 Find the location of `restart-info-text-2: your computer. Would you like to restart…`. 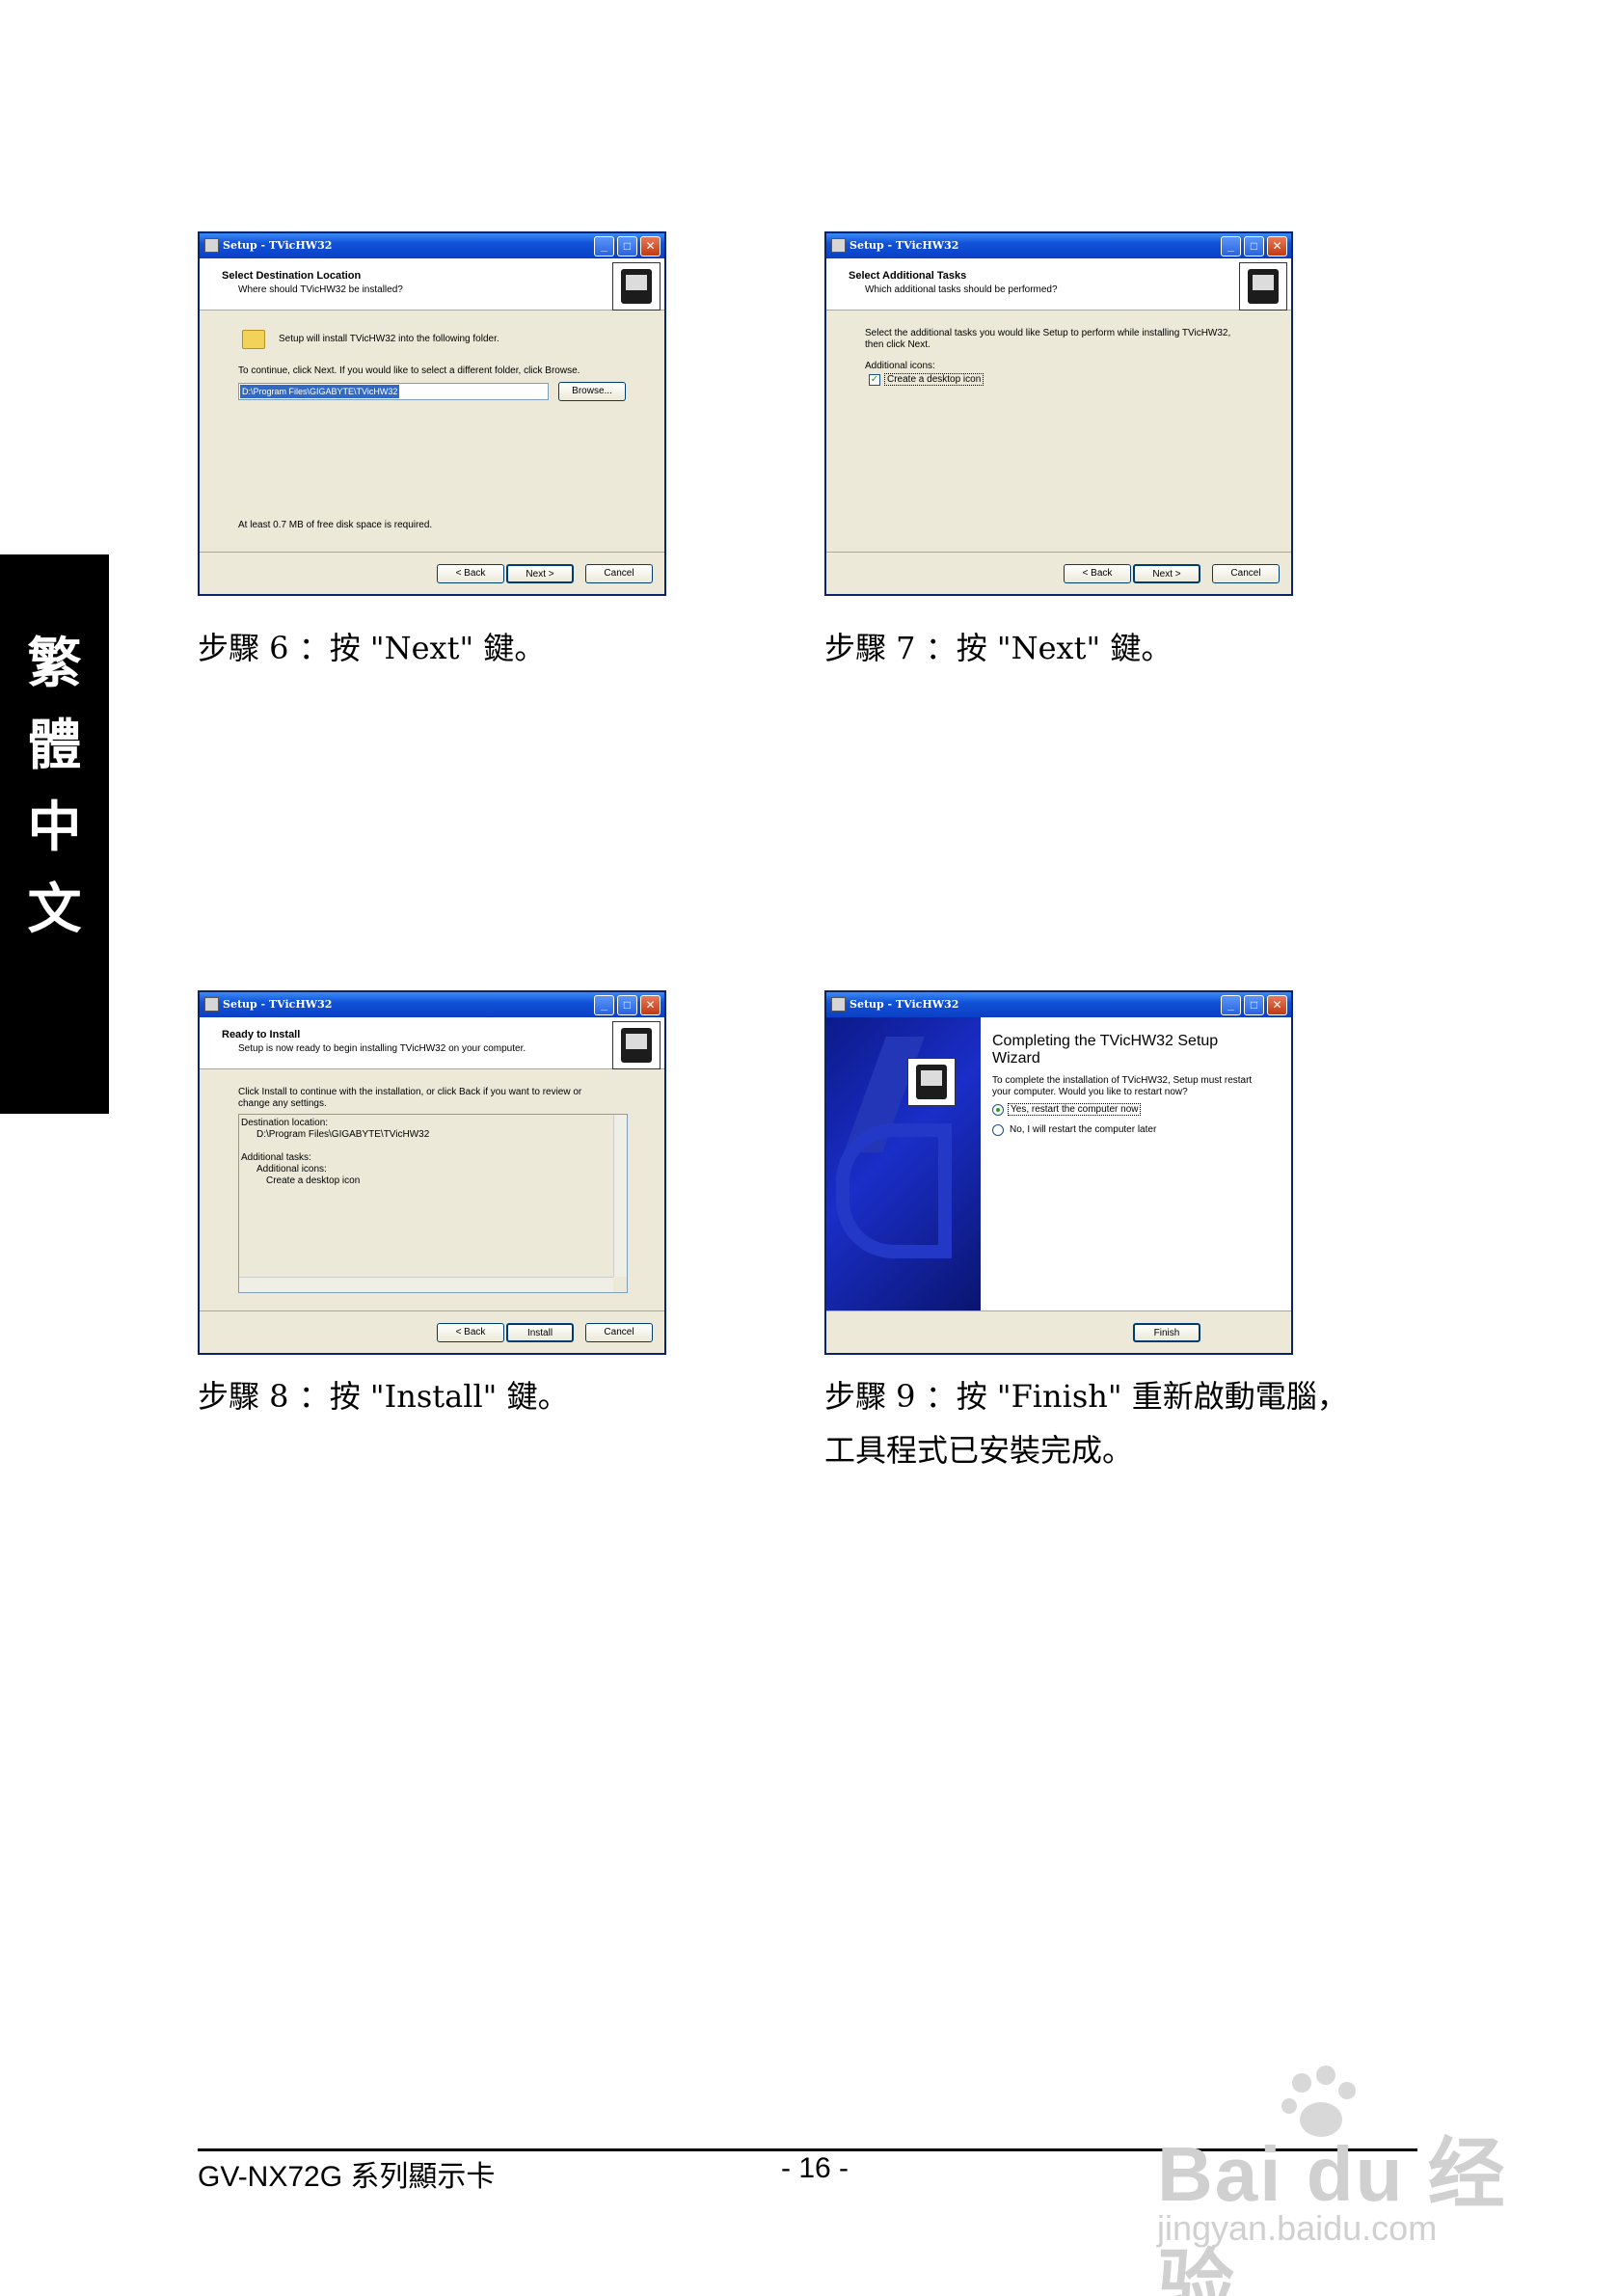

restart-info-text-2: your computer. Would you like to restart… is located at coordinates (1090, 1092).